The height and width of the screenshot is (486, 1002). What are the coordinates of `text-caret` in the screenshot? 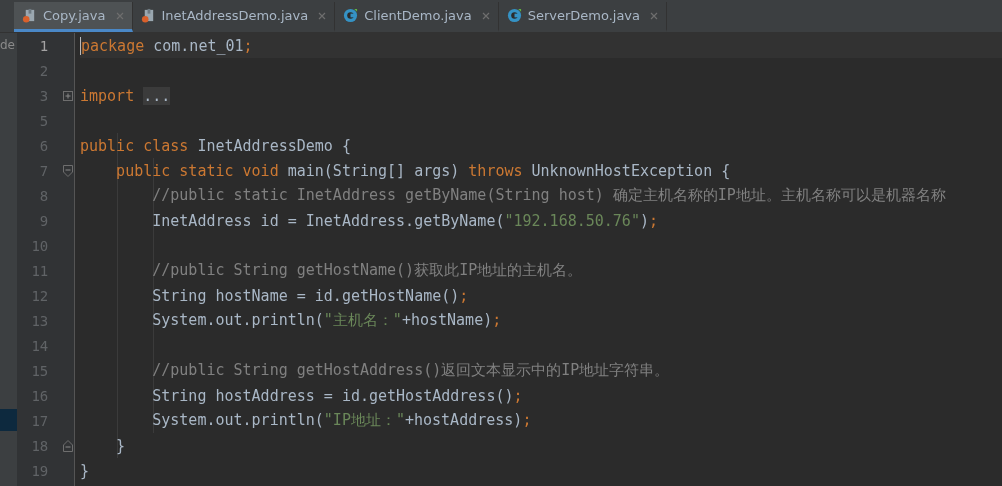 It's located at (80, 45).